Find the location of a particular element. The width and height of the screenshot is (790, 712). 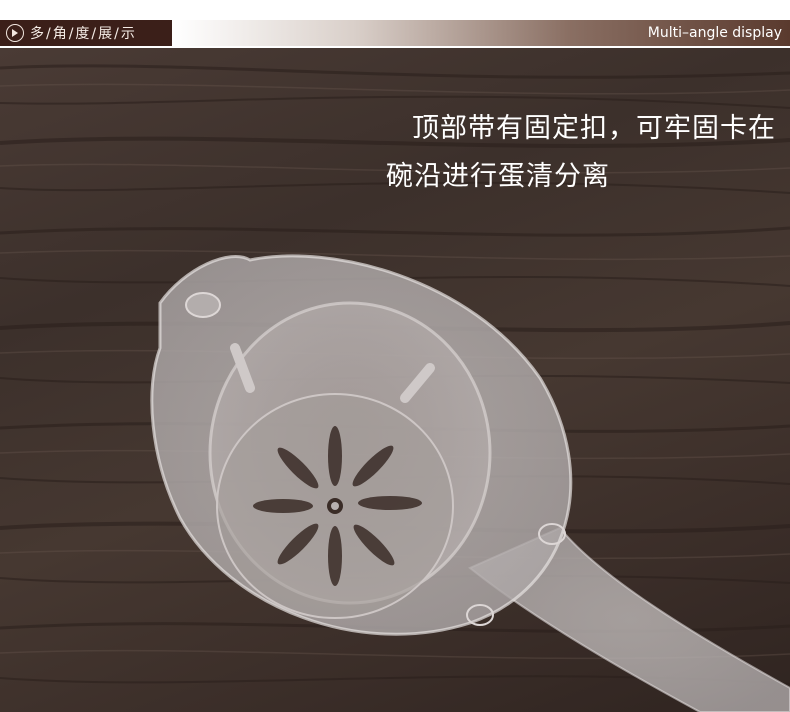

play-circle-icon is located at coordinates (15, 33).